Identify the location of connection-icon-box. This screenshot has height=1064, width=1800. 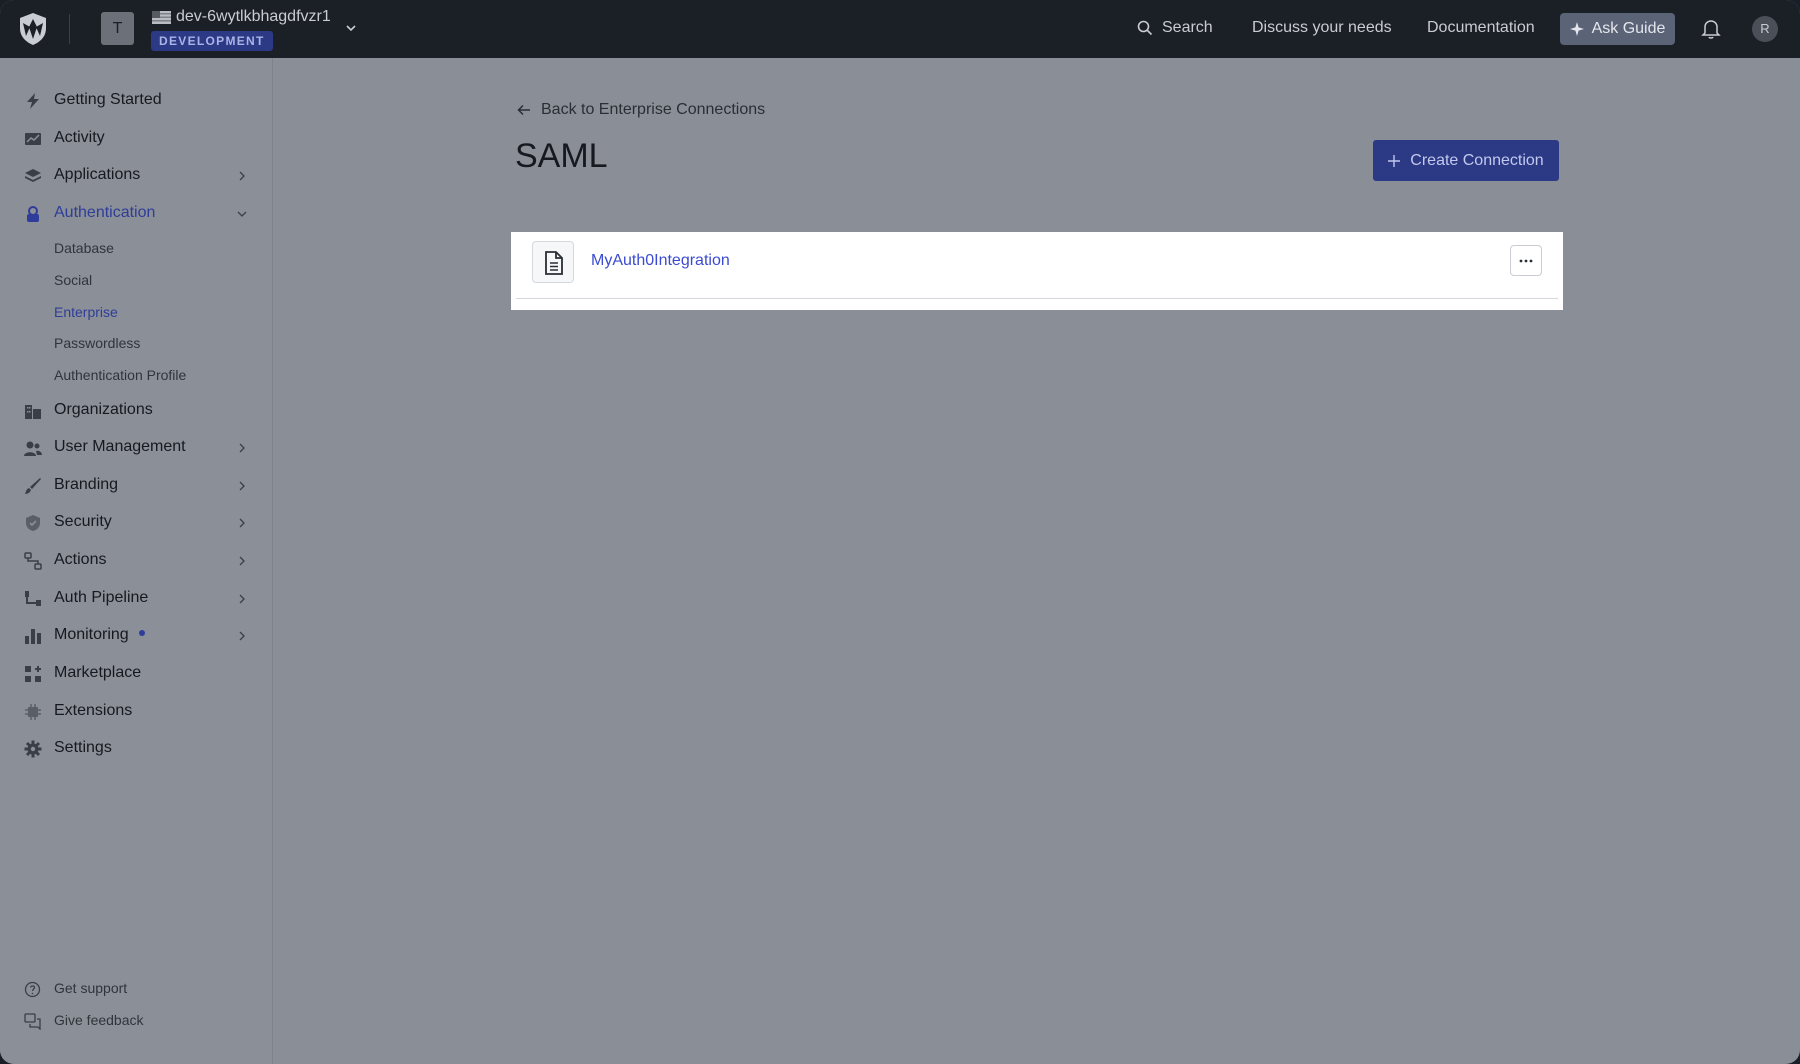
(553, 262).